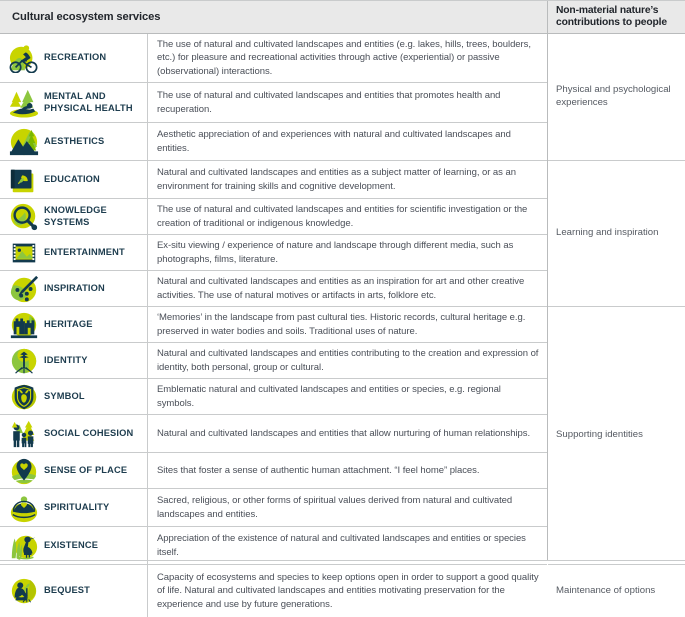 This screenshot has width=685, height=617. Describe the element at coordinates (96, 216) in the screenshot. I see `service-name: KNOWLEDGE SYSTEMS` at that location.